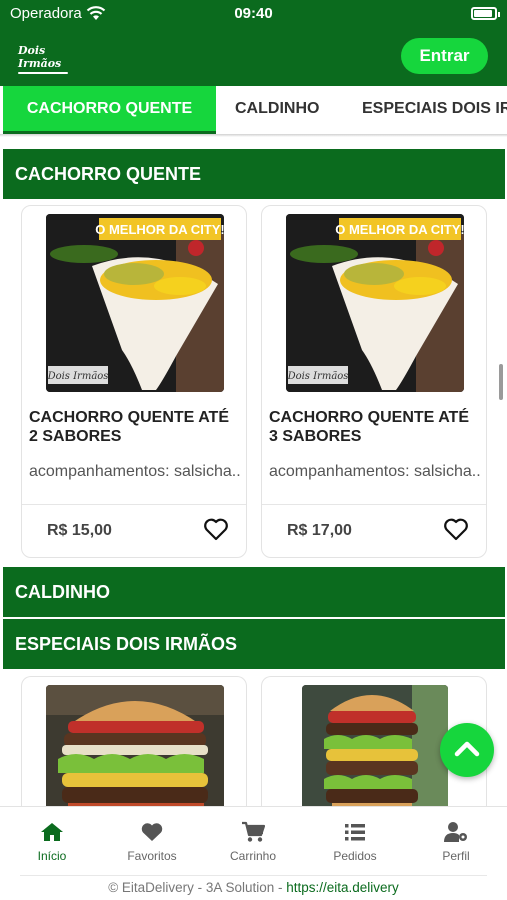 This screenshot has height=900, width=507. I want to click on nav-item-perfil: Perfil, so click(456, 842).